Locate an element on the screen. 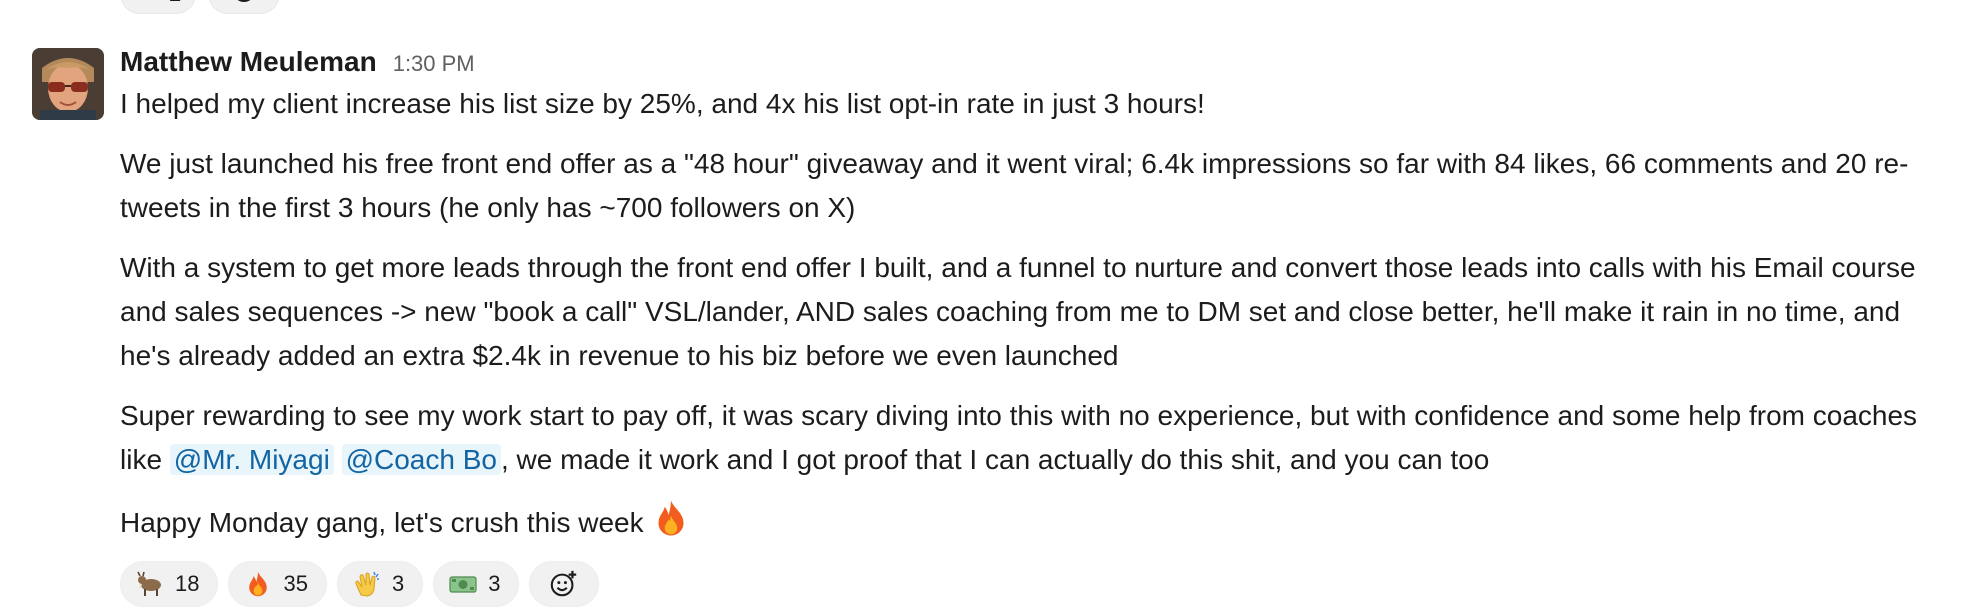  money-icon is located at coordinates (463, 584).